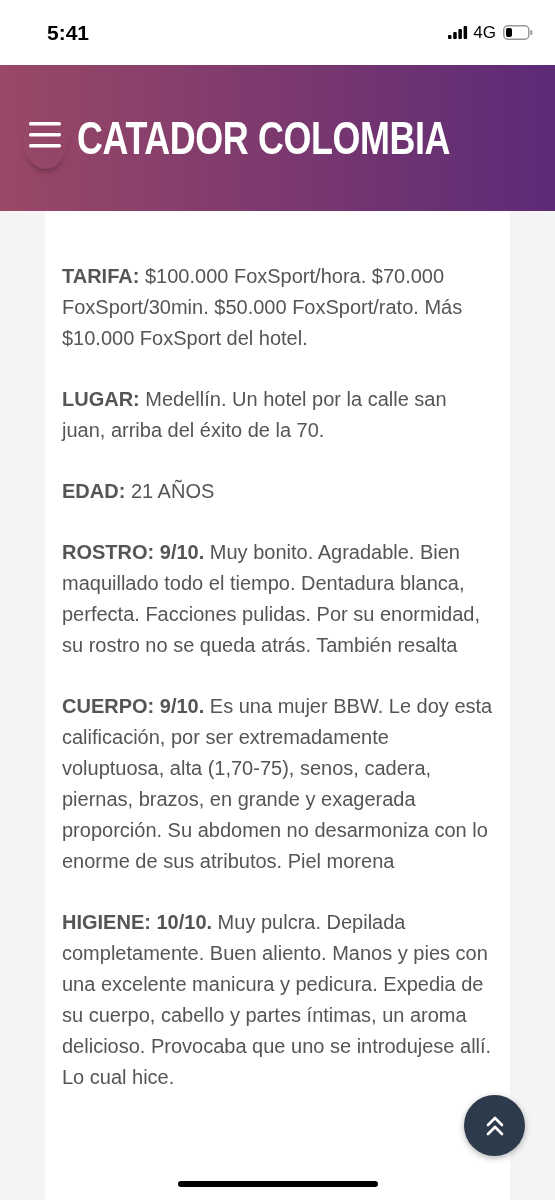 The image size is (555, 1200). What do you see at coordinates (484, 32) in the screenshot?
I see `network-label: 4G` at bounding box center [484, 32].